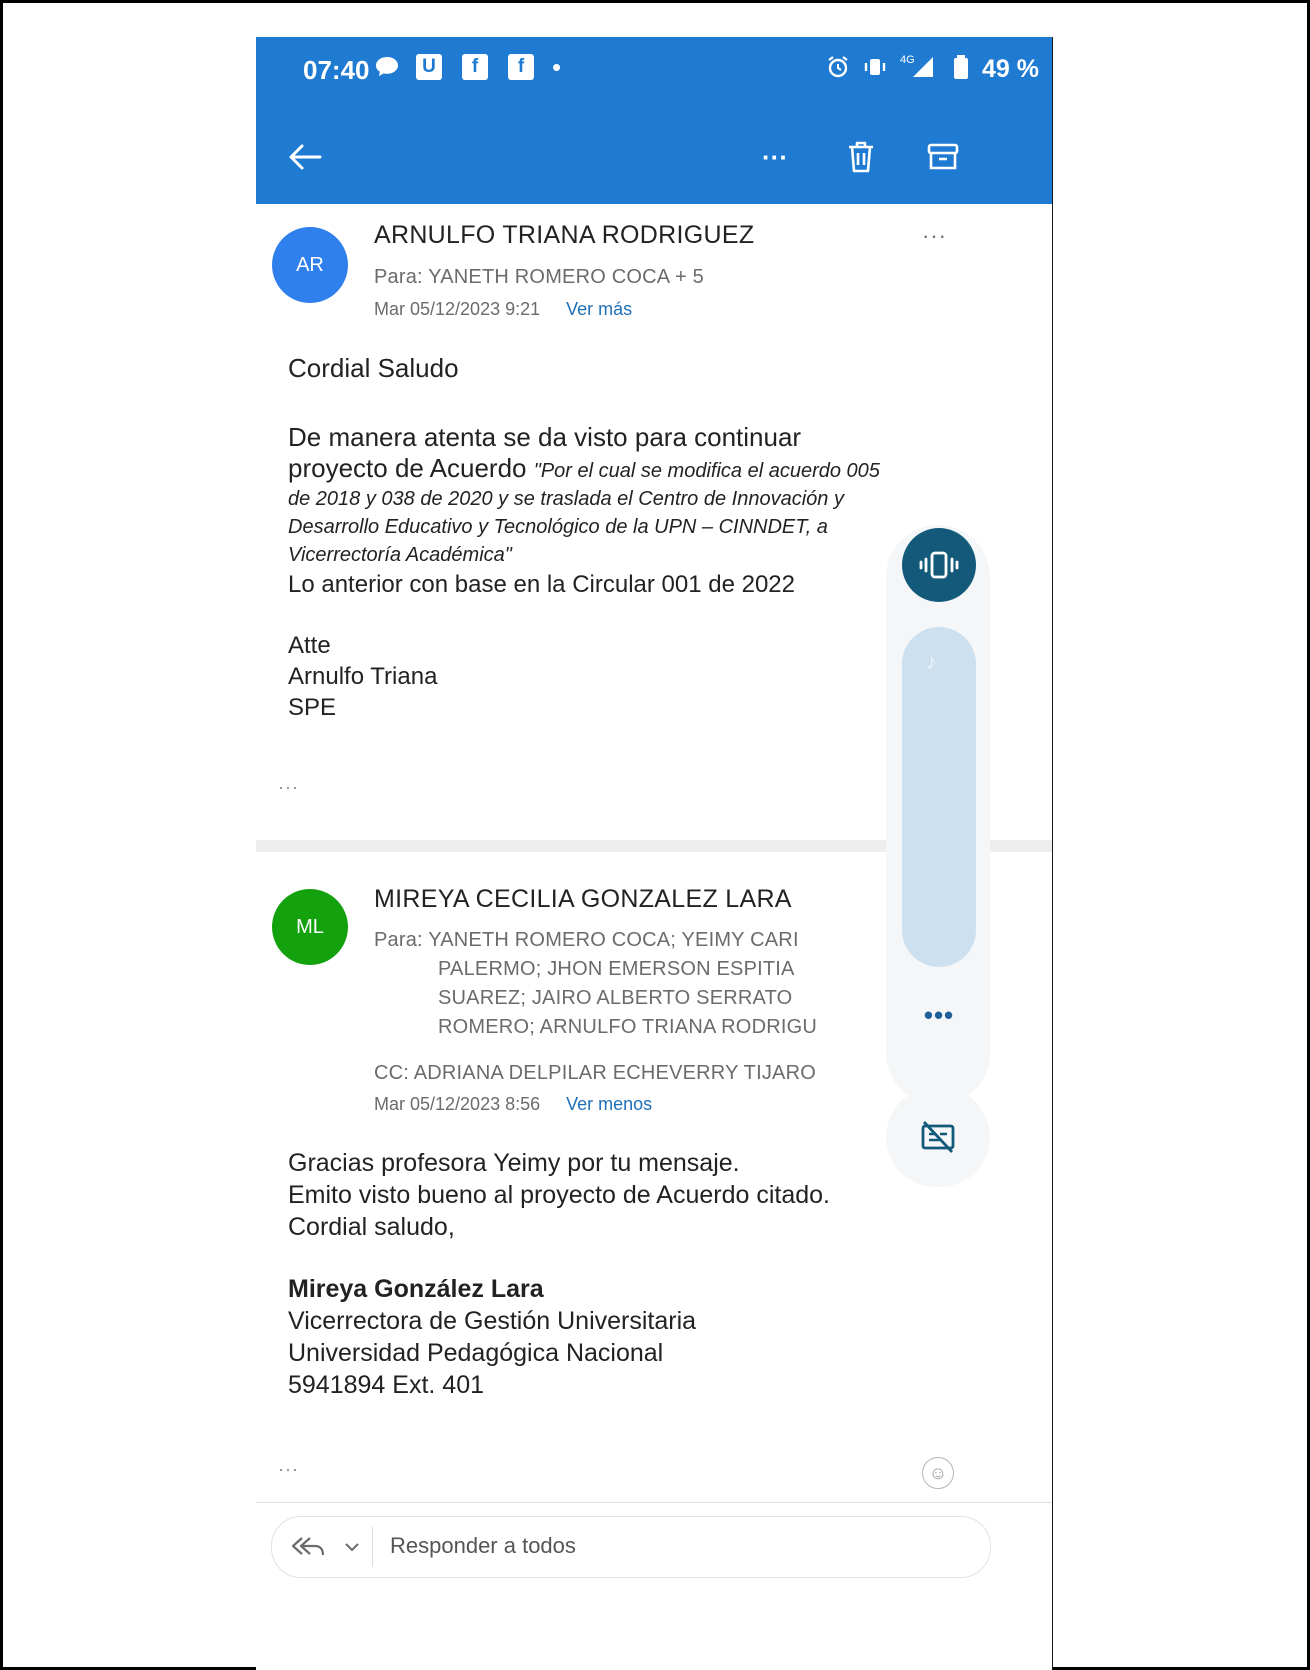 The height and width of the screenshot is (1670, 1310). What do you see at coordinates (308, 1546) in the screenshot?
I see `reply-all-icon` at bounding box center [308, 1546].